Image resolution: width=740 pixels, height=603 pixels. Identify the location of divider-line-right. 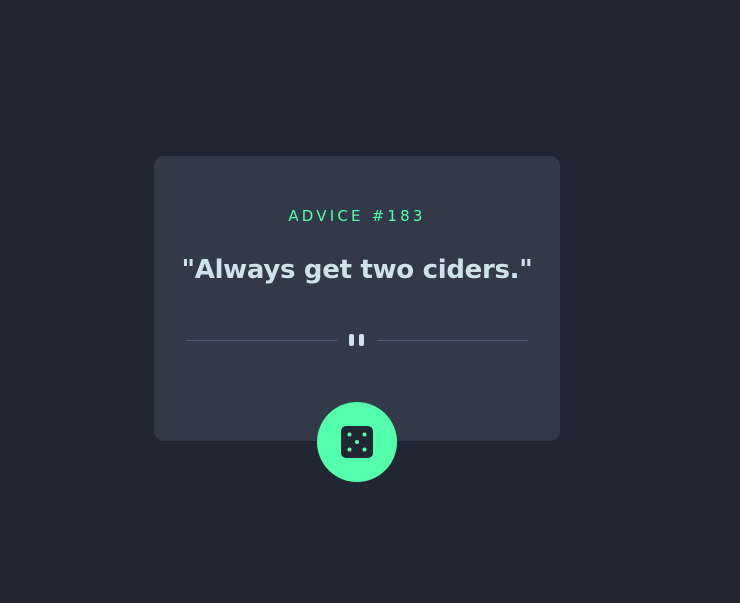
(452, 340).